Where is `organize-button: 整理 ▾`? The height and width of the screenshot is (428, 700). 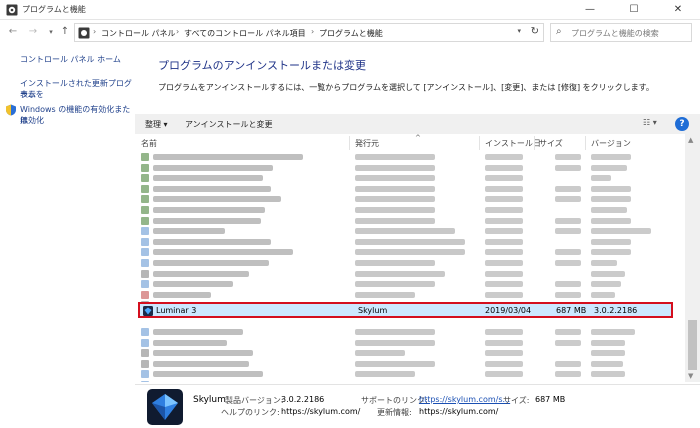 organize-button: 整理 ▾ is located at coordinates (156, 124).